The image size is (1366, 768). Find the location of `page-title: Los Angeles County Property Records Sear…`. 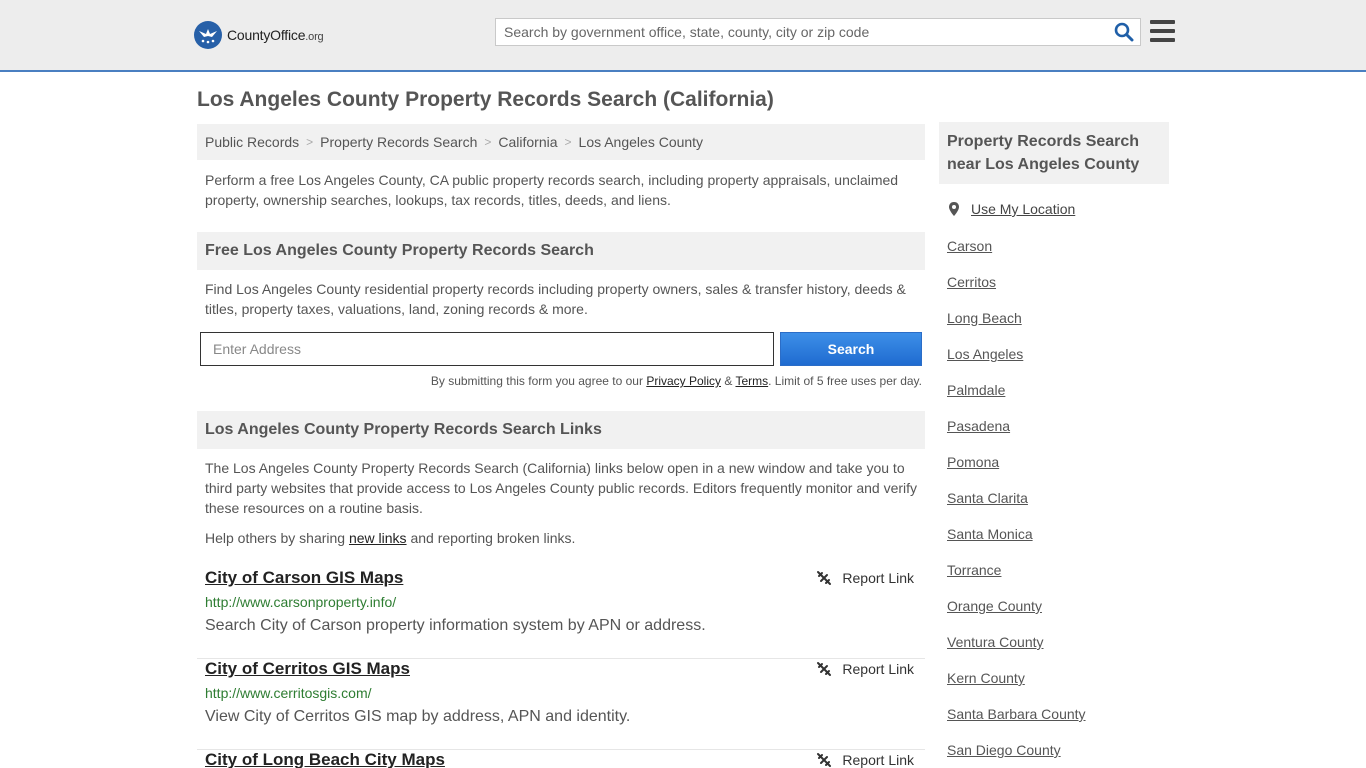

page-title: Los Angeles County Property Records Sear… is located at coordinates (485, 99).